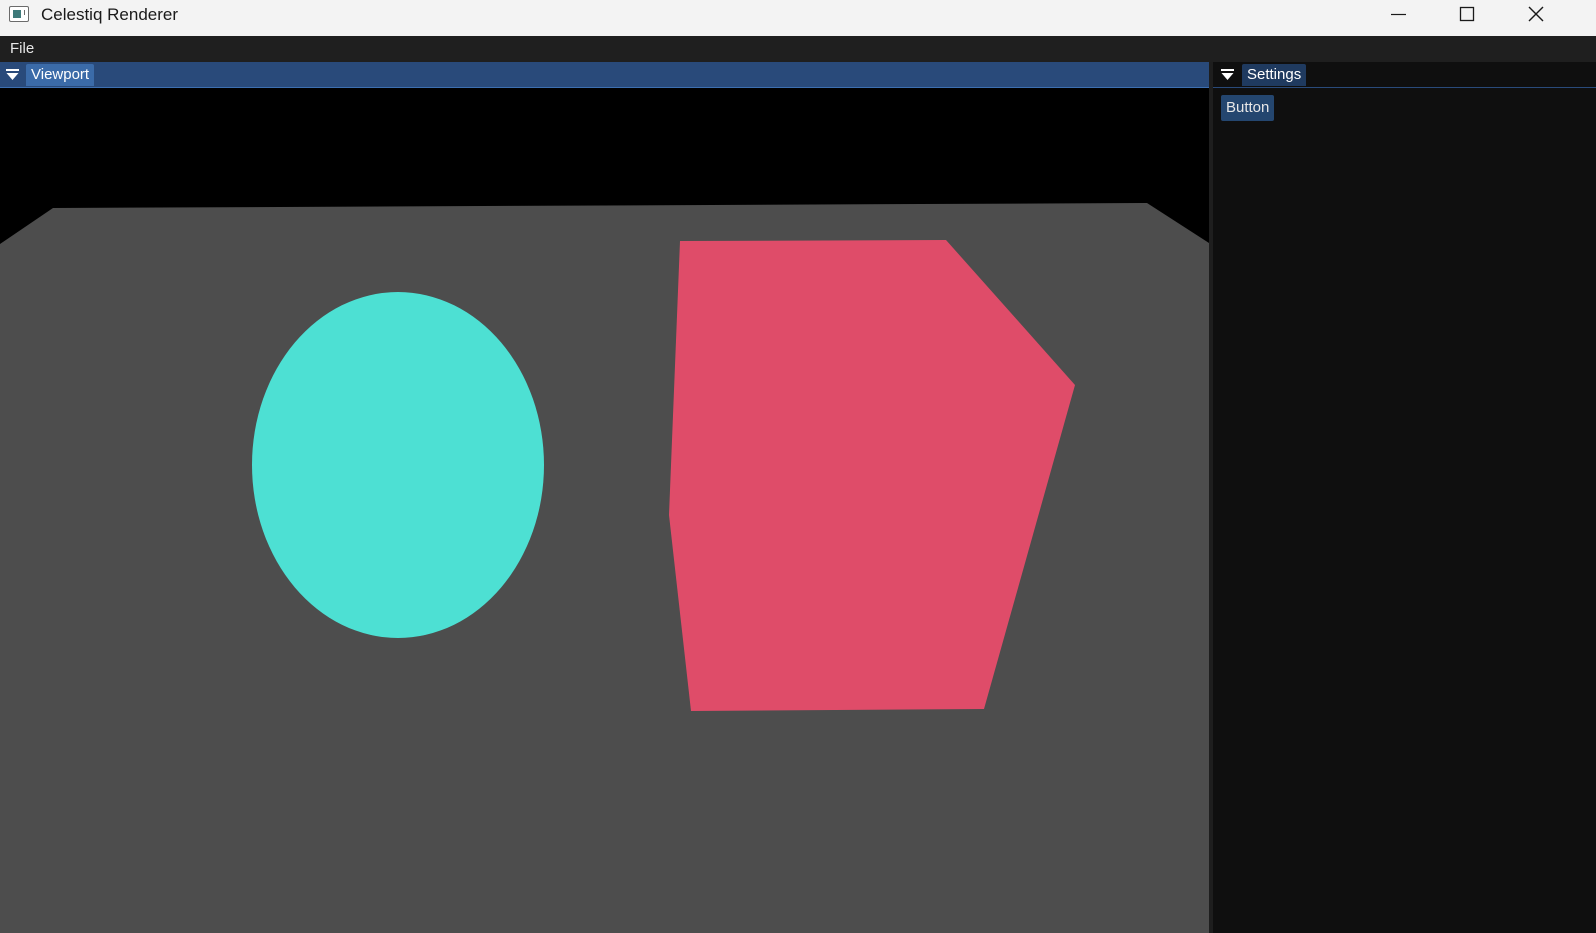 The width and height of the screenshot is (1596, 933). Describe the element at coordinates (60, 75) in the screenshot. I see `tab-viewport: Viewport` at that location.